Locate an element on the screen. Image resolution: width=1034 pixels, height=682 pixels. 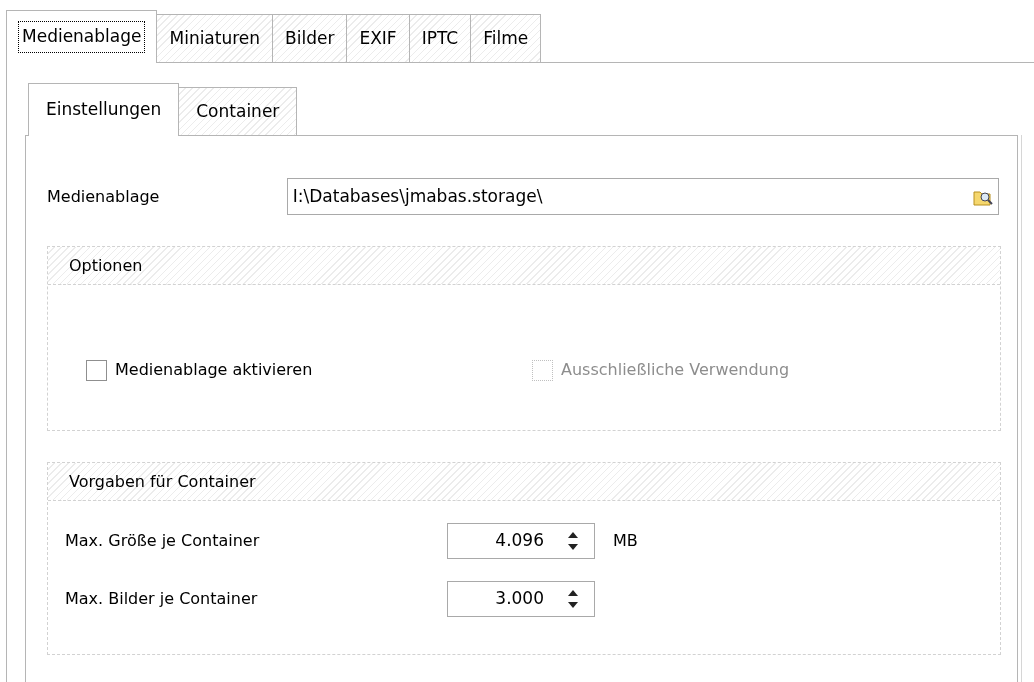
checkbox is located at coordinates (96, 370).